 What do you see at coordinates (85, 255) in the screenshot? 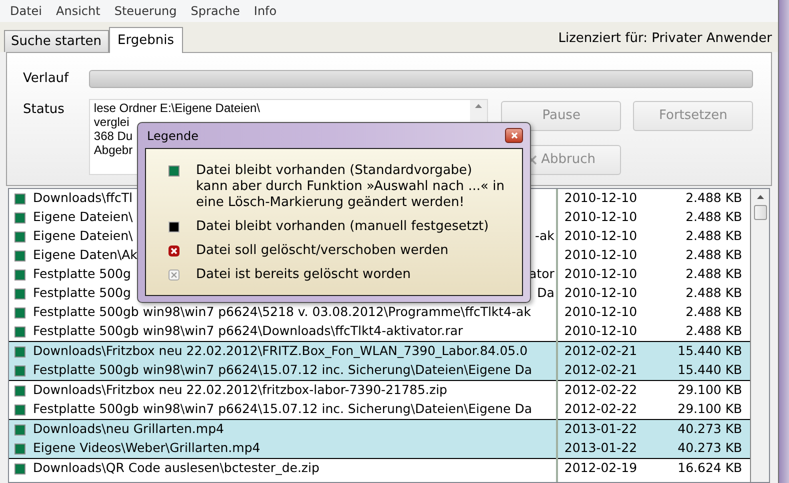
I see `file-path: Eigene Daten\Ak` at bounding box center [85, 255].